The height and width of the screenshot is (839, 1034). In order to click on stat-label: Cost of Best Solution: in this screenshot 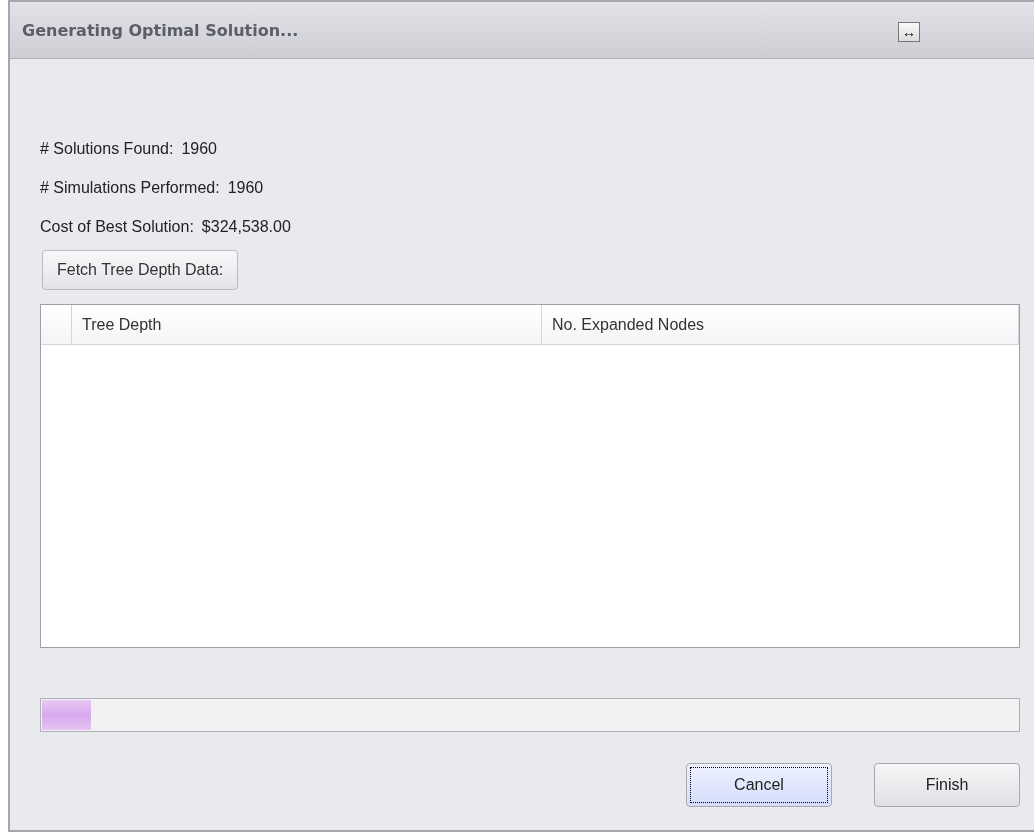, I will do `click(117, 226)`.